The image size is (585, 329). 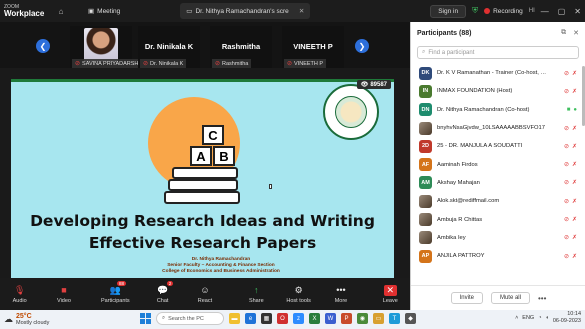 What do you see at coordinates (496, 146) in the screenshot?
I see `participant-row: 2D 25 - DR. MANJULA A SOUDATTI ⊘ ✗` at bounding box center [496, 146].